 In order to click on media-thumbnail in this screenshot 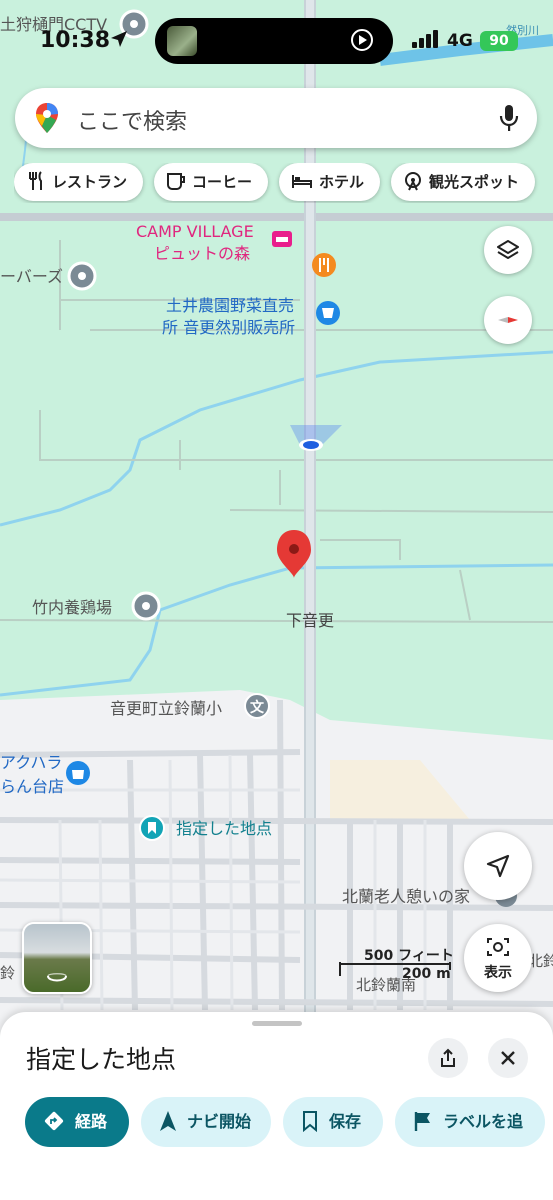, I will do `click(182, 41)`.